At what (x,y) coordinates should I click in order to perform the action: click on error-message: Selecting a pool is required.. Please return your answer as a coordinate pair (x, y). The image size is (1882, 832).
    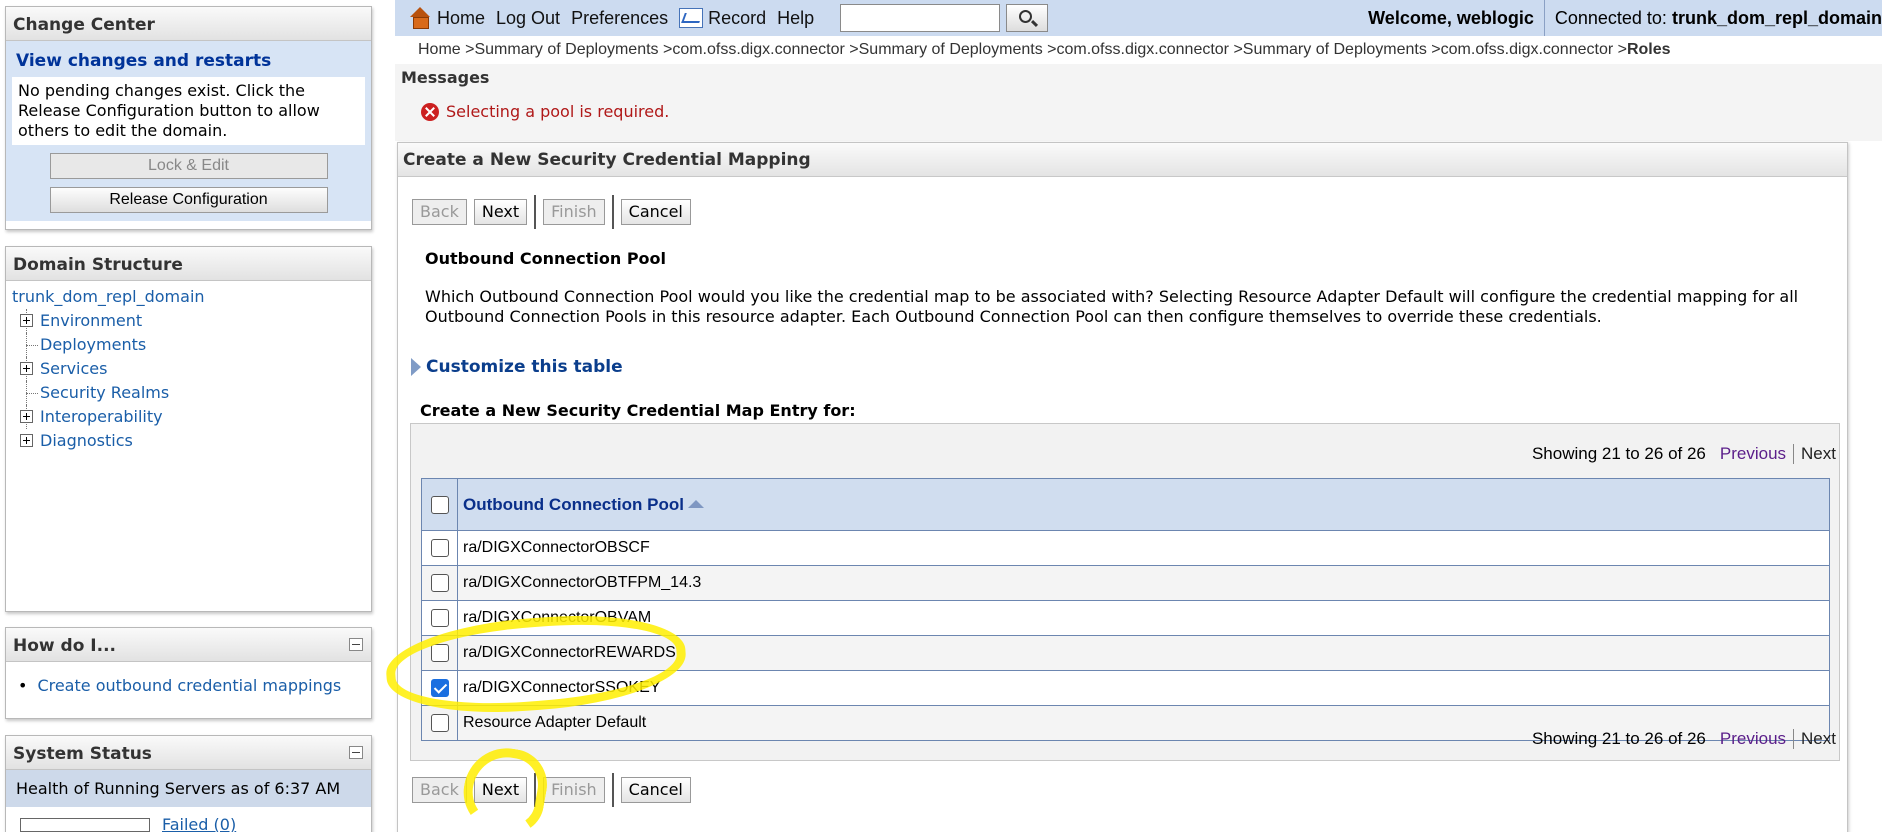
    Looking at the image, I should click on (545, 111).